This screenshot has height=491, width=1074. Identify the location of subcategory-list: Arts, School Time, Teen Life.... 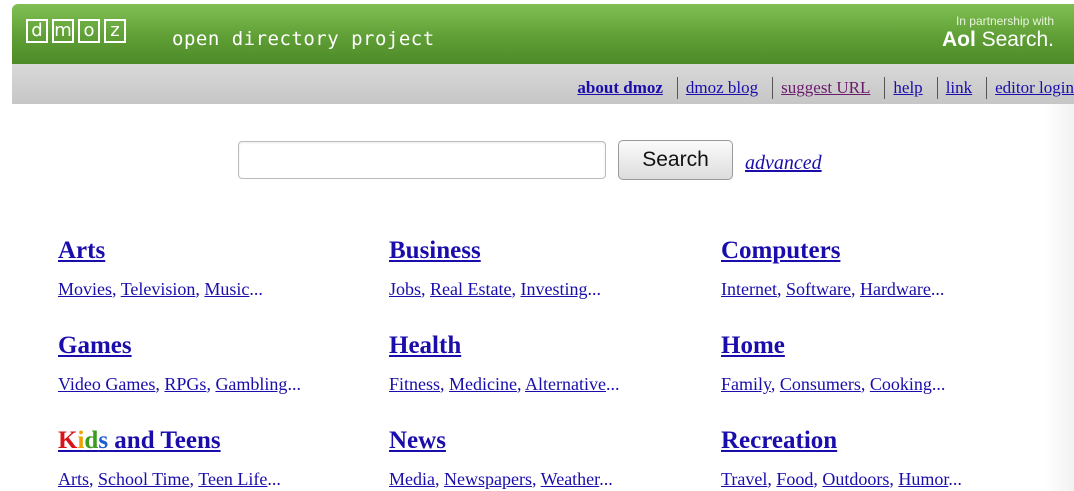
(169, 479).